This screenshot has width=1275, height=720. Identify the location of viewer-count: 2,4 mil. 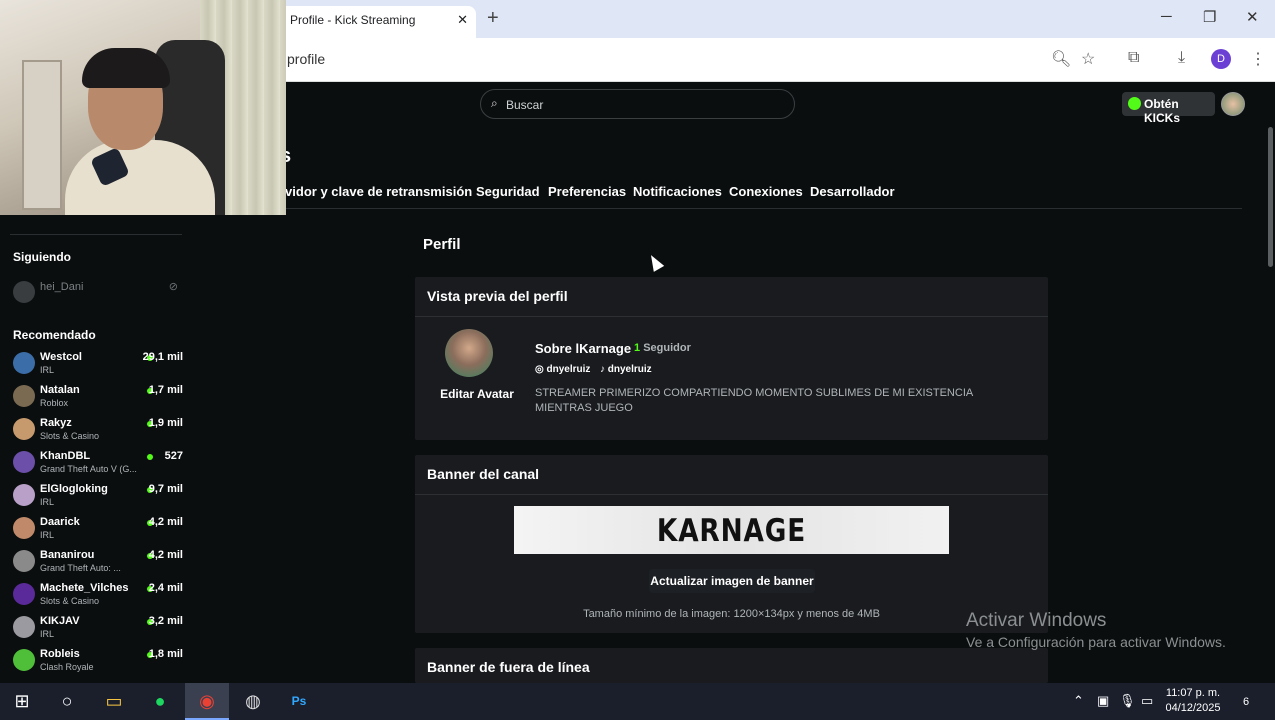
(165, 588).